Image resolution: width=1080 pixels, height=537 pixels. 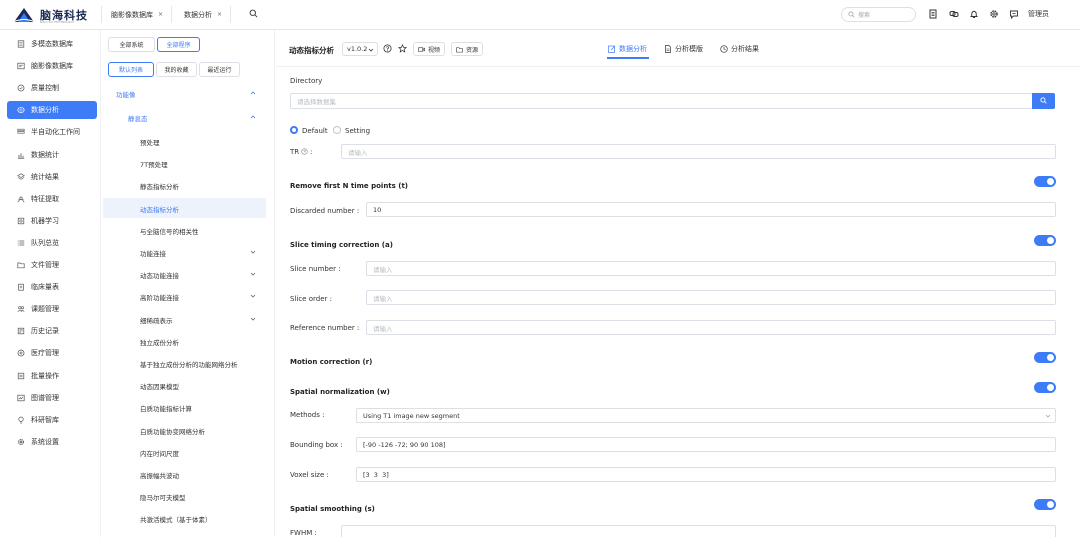 What do you see at coordinates (337, 130) in the screenshot?
I see `radio-setting` at bounding box center [337, 130].